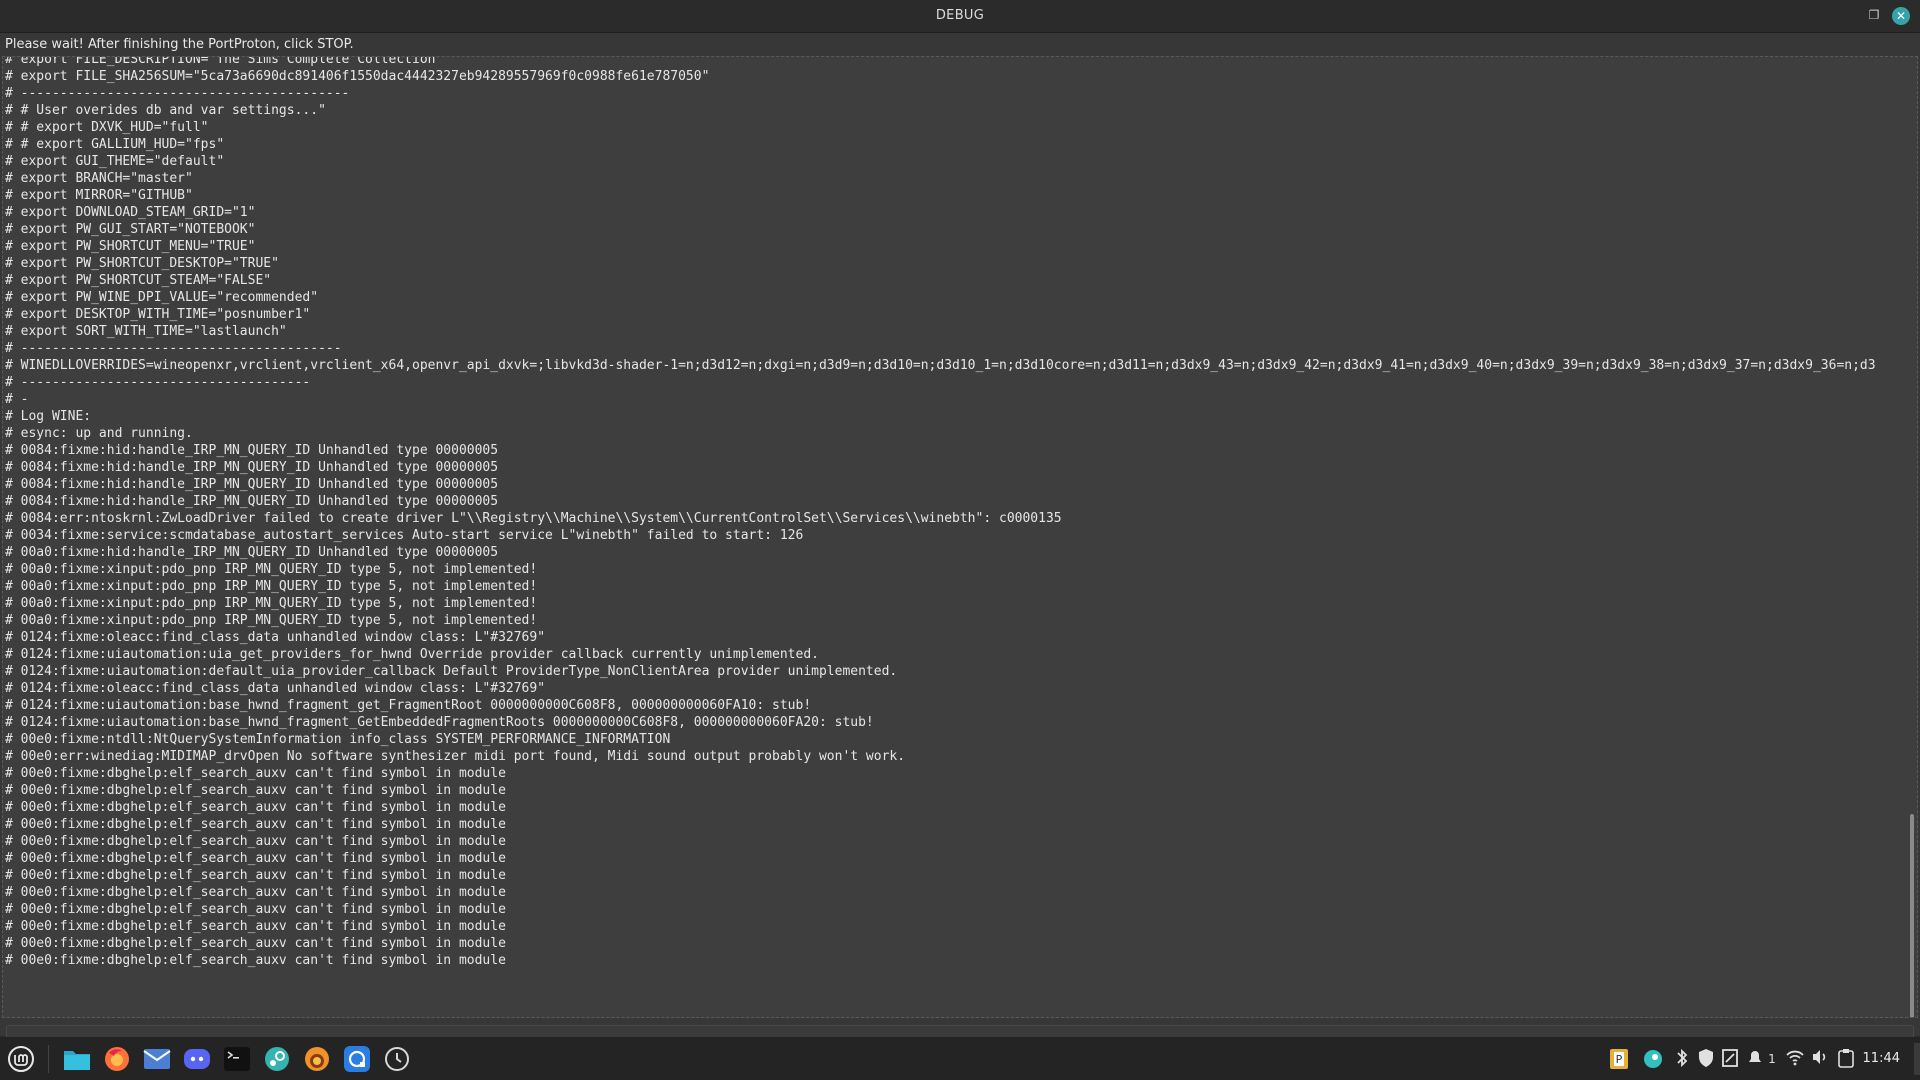 This screenshot has height=1080, width=1920. I want to click on log-line: # export PW_SHORTCUT_DESKTOP="TRUE", so click(142, 263).